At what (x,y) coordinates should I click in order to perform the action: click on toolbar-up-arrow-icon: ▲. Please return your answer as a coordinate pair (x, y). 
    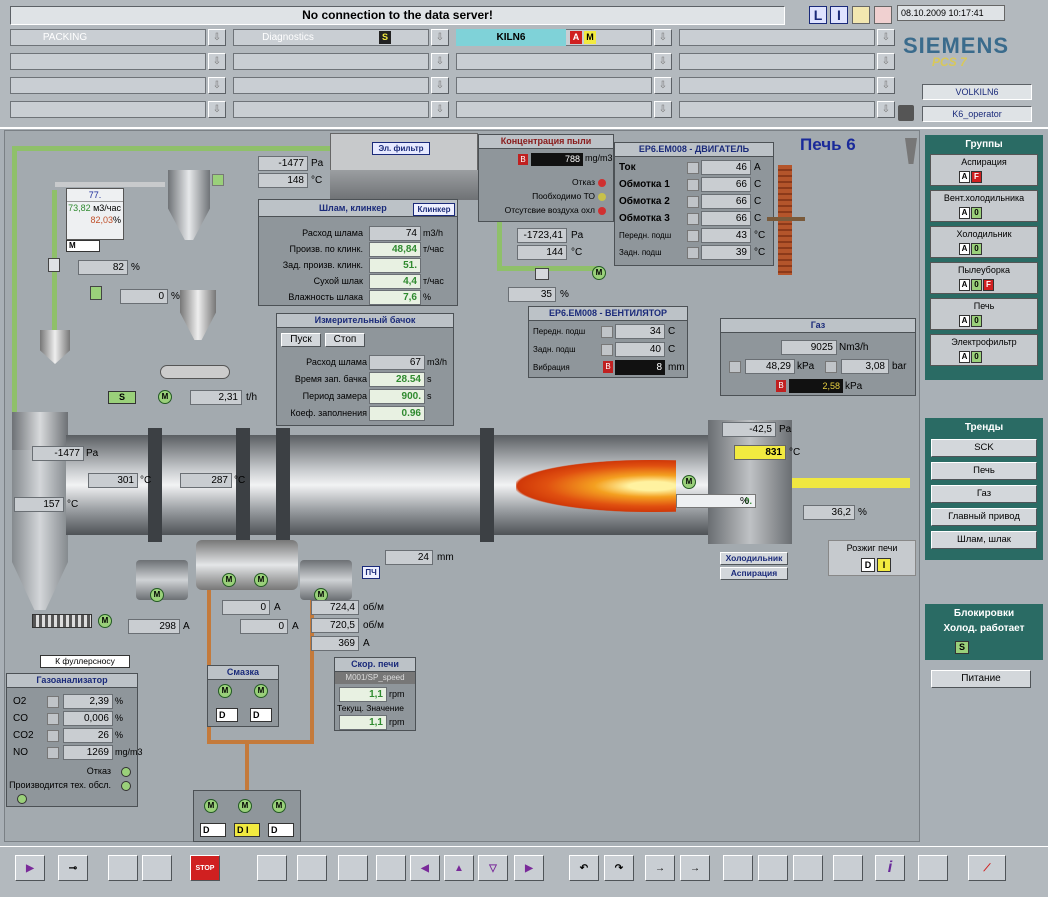
    Looking at the image, I should click on (459, 868).